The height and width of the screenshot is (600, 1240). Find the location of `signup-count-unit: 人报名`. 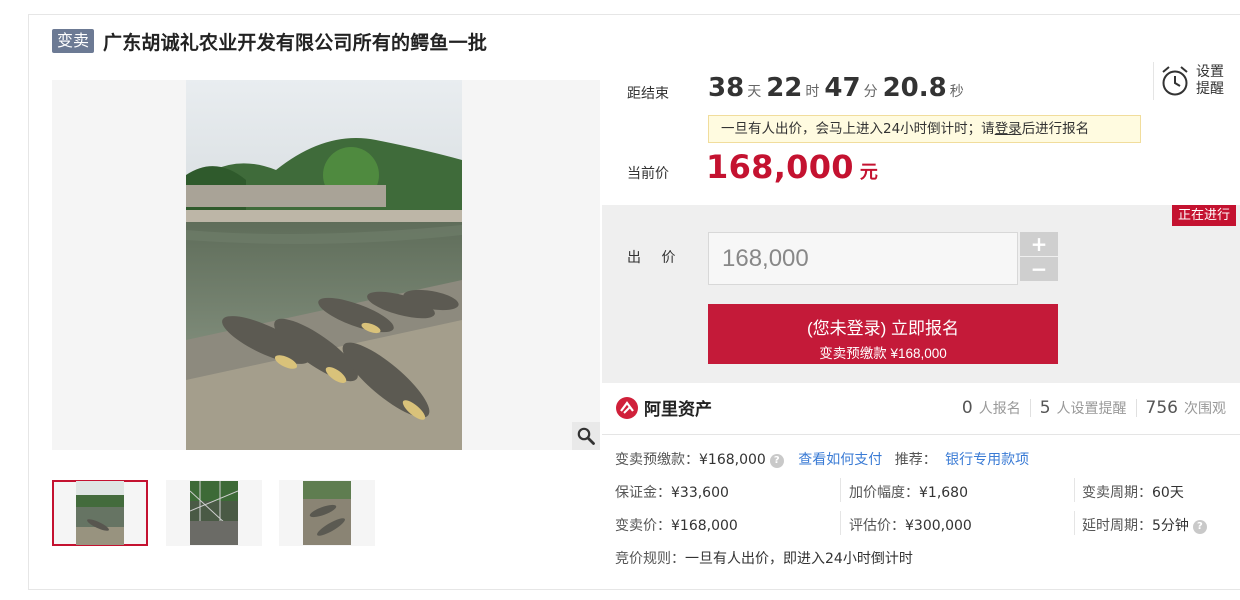

signup-count-unit: 人报名 is located at coordinates (999, 409).